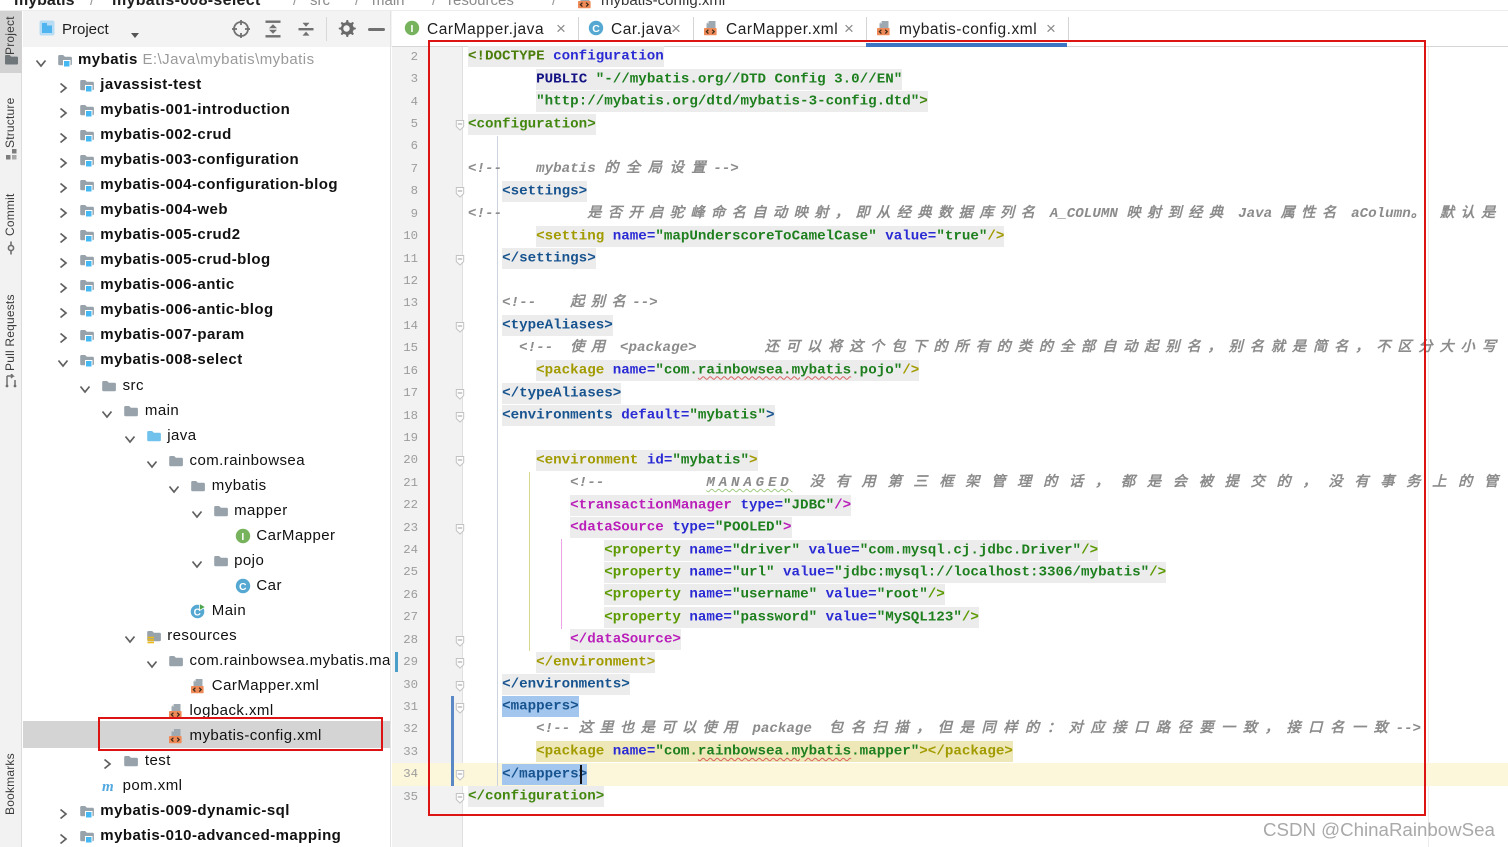 The height and width of the screenshot is (847, 1508). What do you see at coordinates (108, 786) in the screenshot?
I see `svg-text: m` at bounding box center [108, 786].